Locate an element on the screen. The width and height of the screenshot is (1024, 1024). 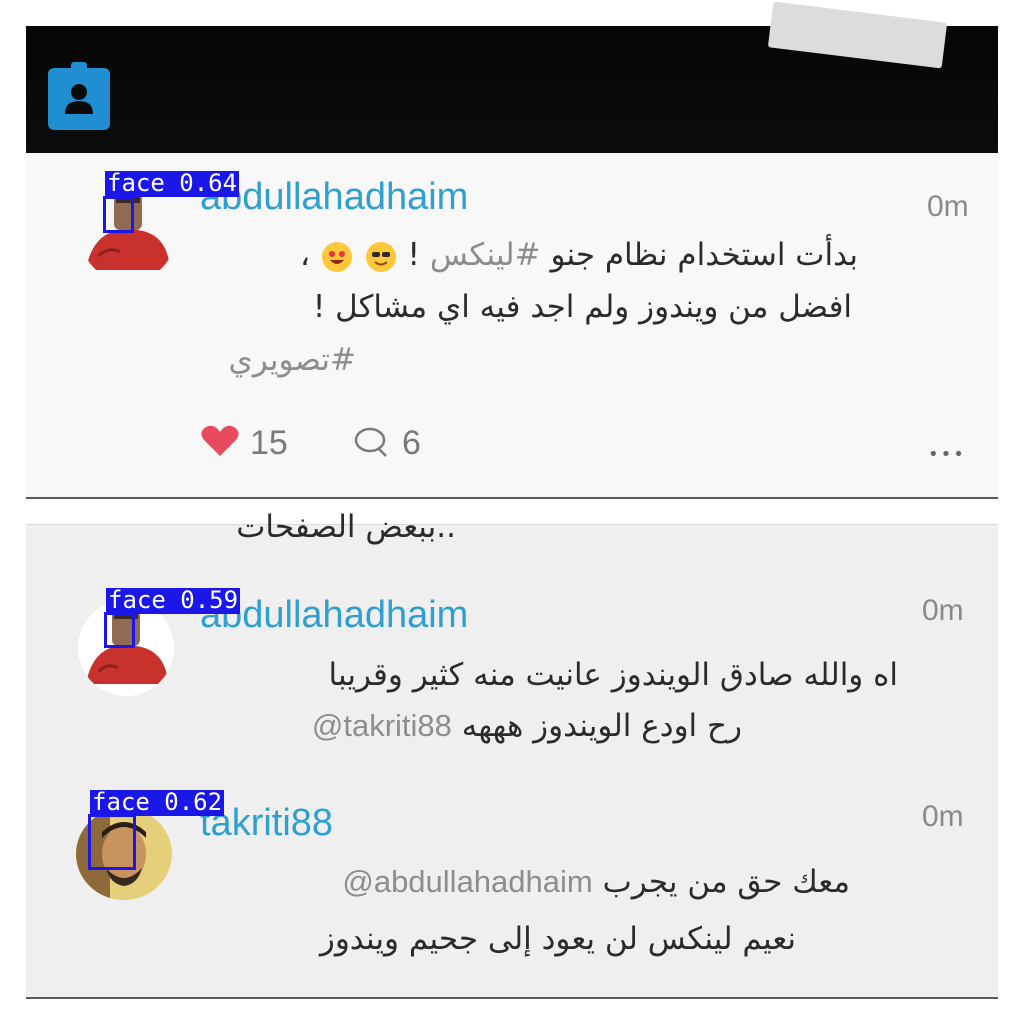
heart-eyes-emoji-icon is located at coordinates (336, 256).